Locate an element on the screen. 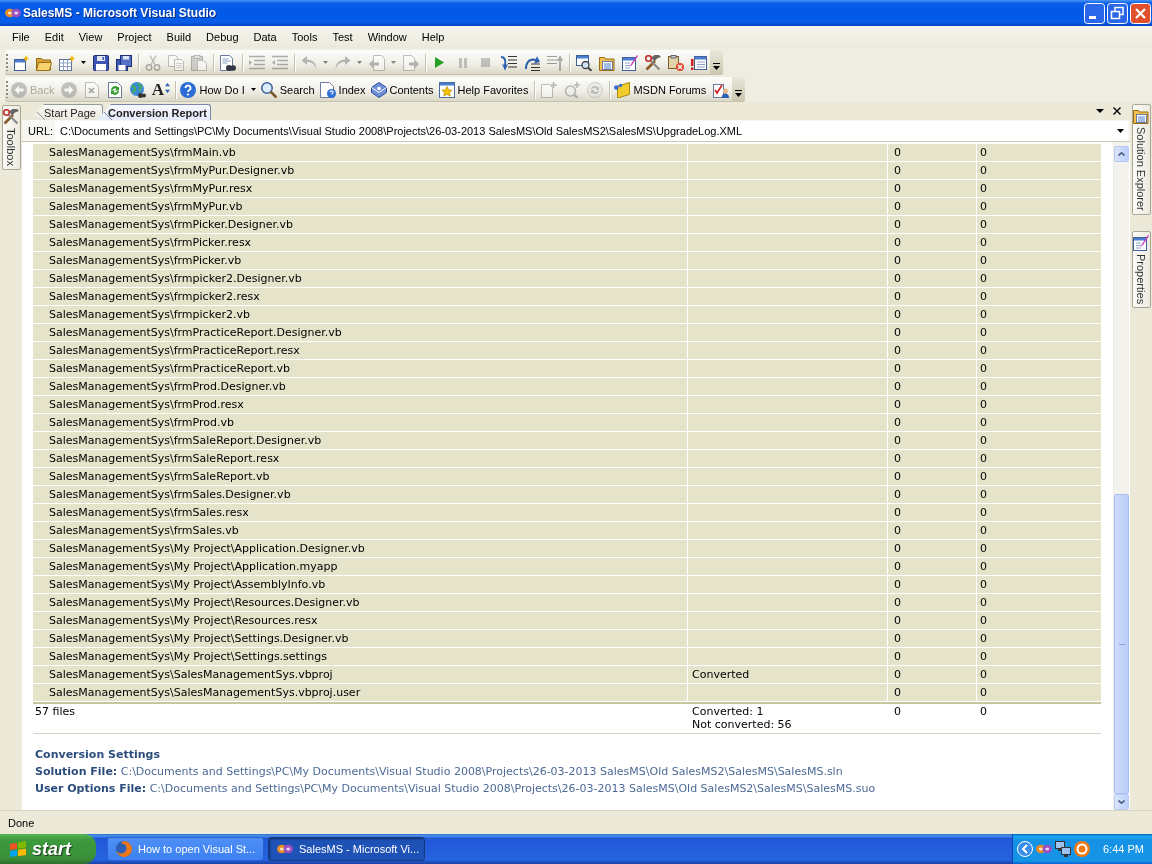 The height and width of the screenshot is (864, 1152). toolbar-button: Help Favorites is located at coordinates (484, 89).